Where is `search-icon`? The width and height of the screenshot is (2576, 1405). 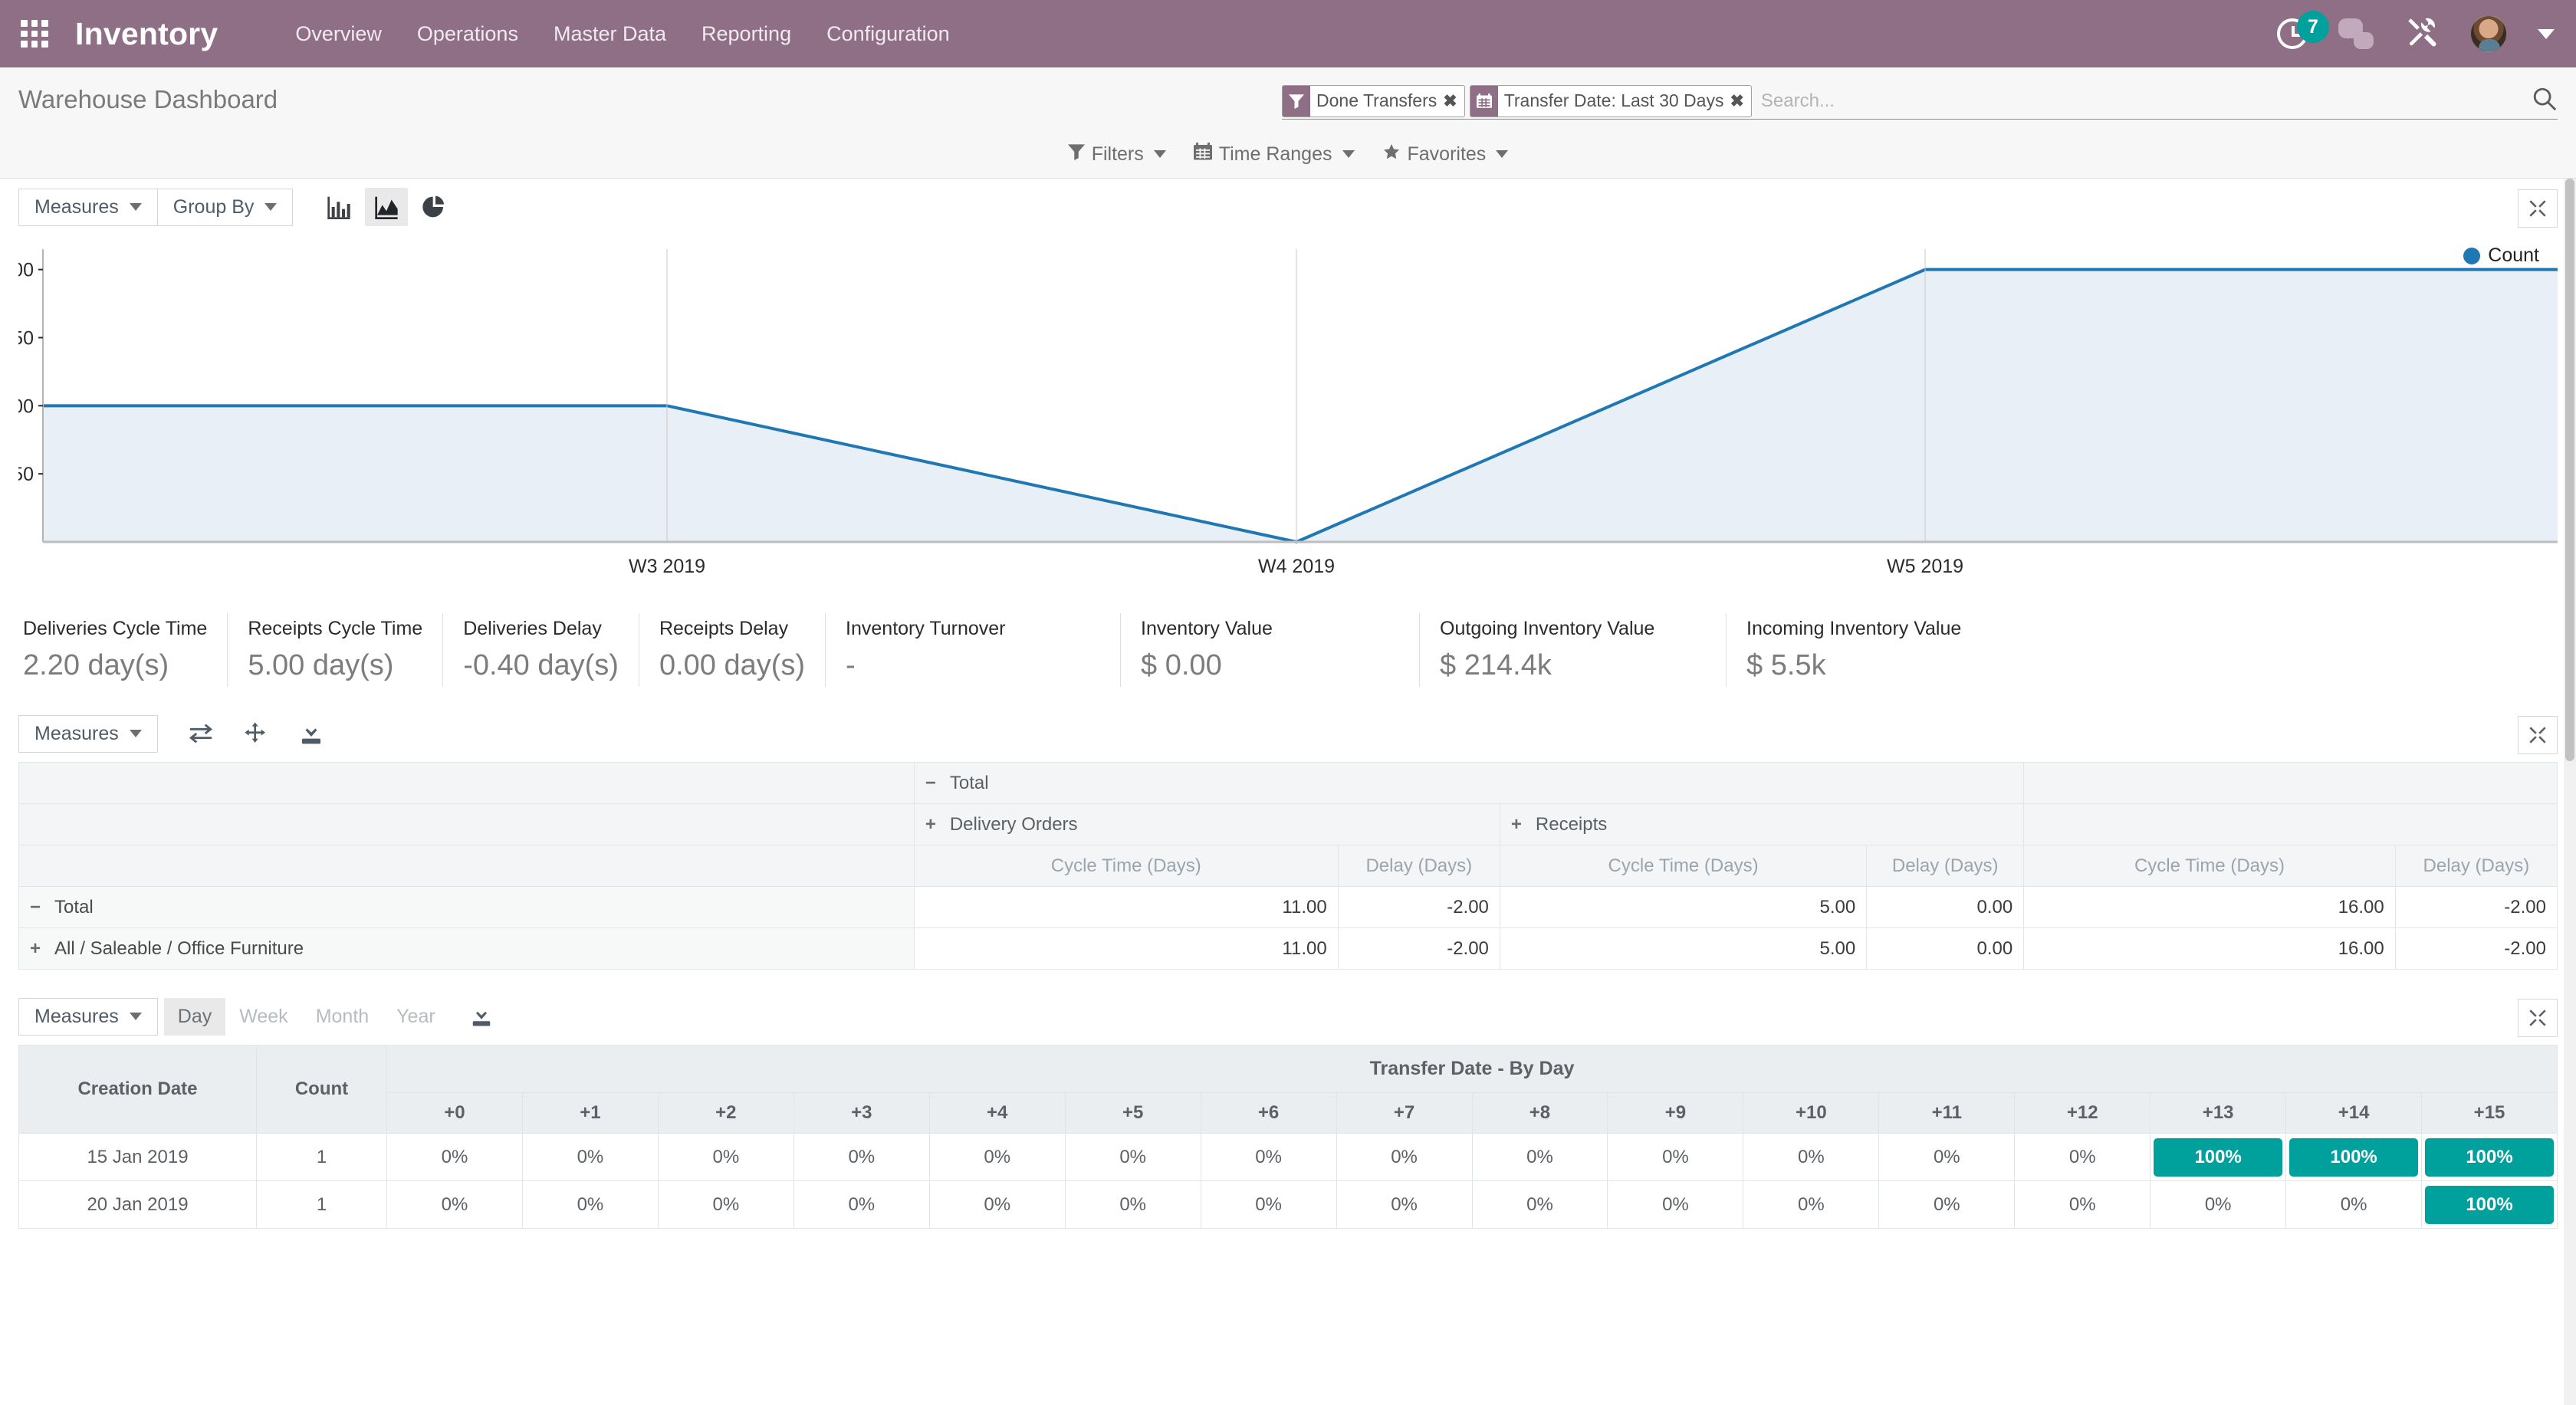 search-icon is located at coordinates (2541, 101).